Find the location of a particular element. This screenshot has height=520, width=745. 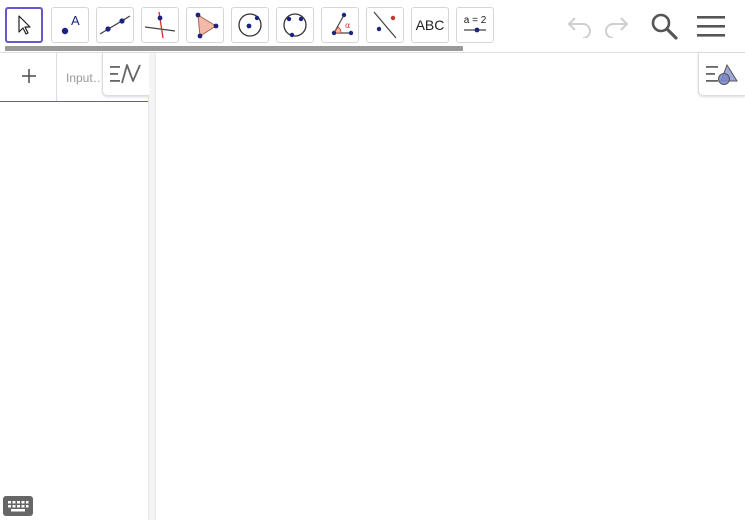

redo-icon is located at coordinates (617, 27).